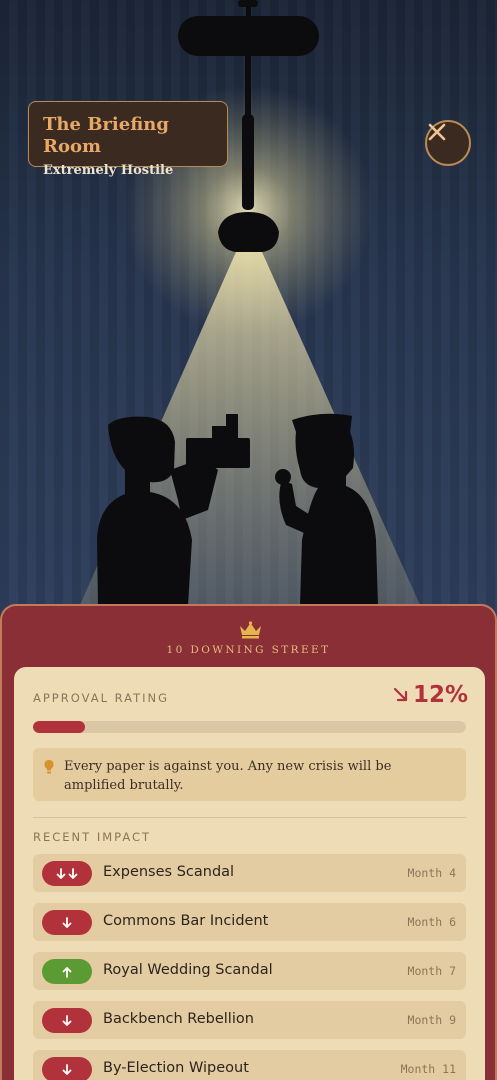  What do you see at coordinates (431, 873) in the screenshot?
I see `impact-month: Month 4` at bounding box center [431, 873].